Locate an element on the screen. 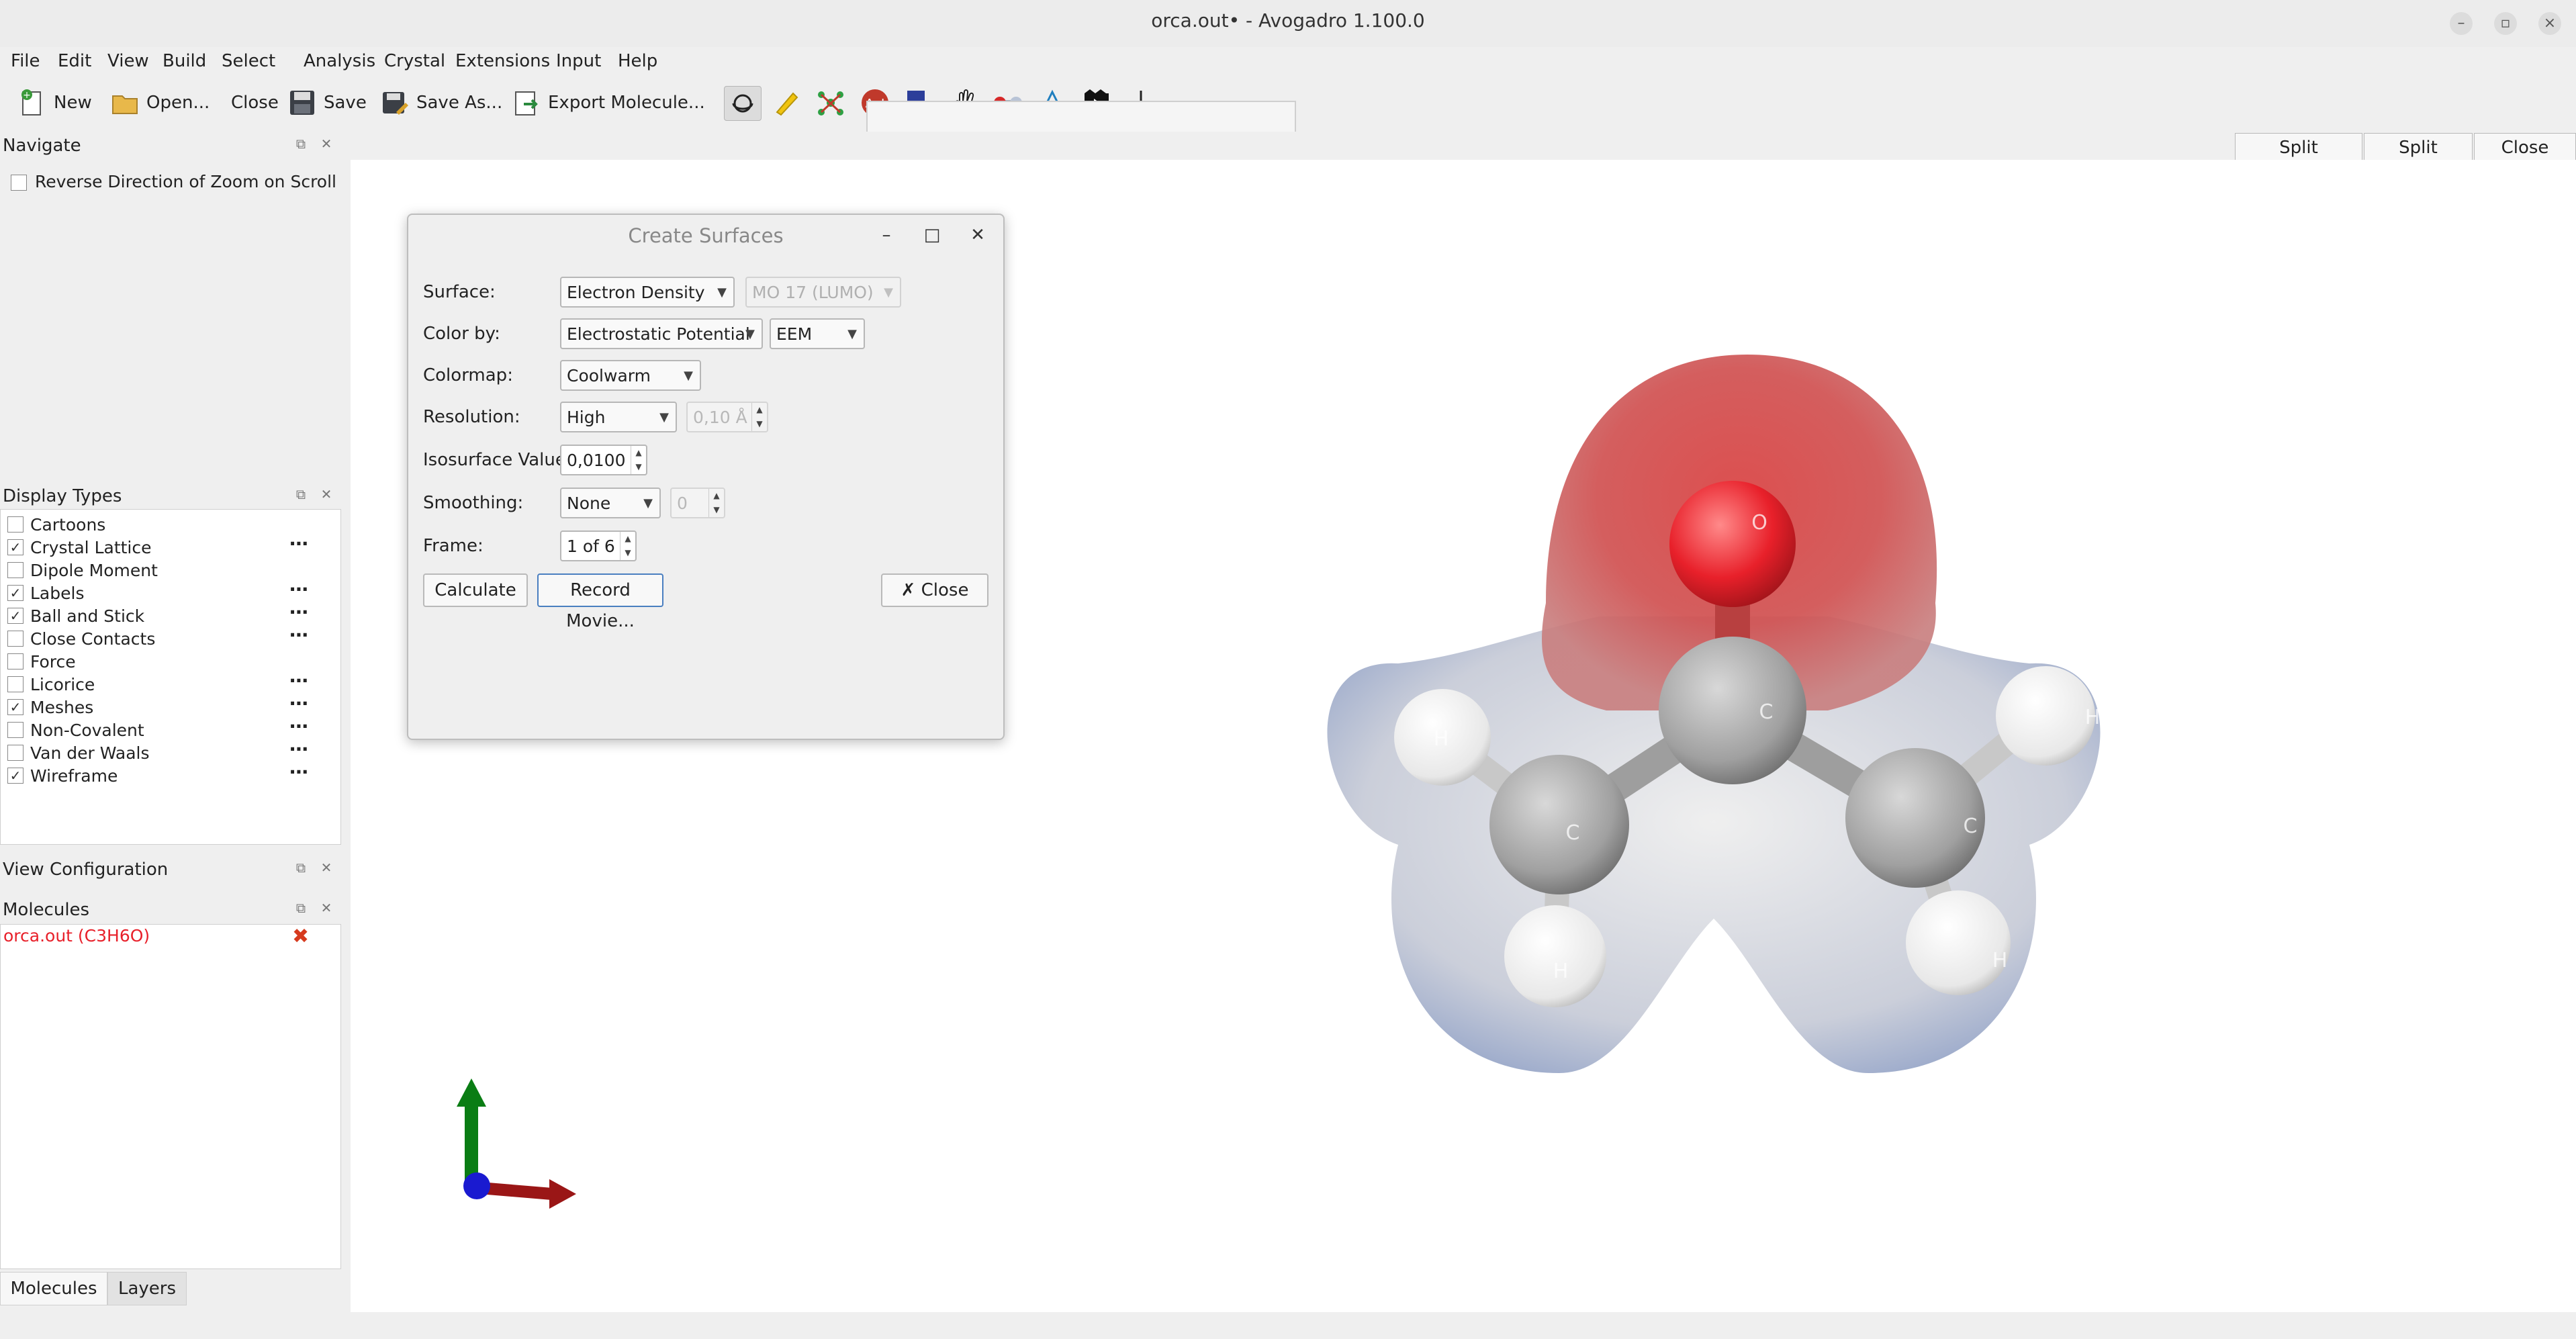  minimize-button: – is located at coordinates (2461, 23).